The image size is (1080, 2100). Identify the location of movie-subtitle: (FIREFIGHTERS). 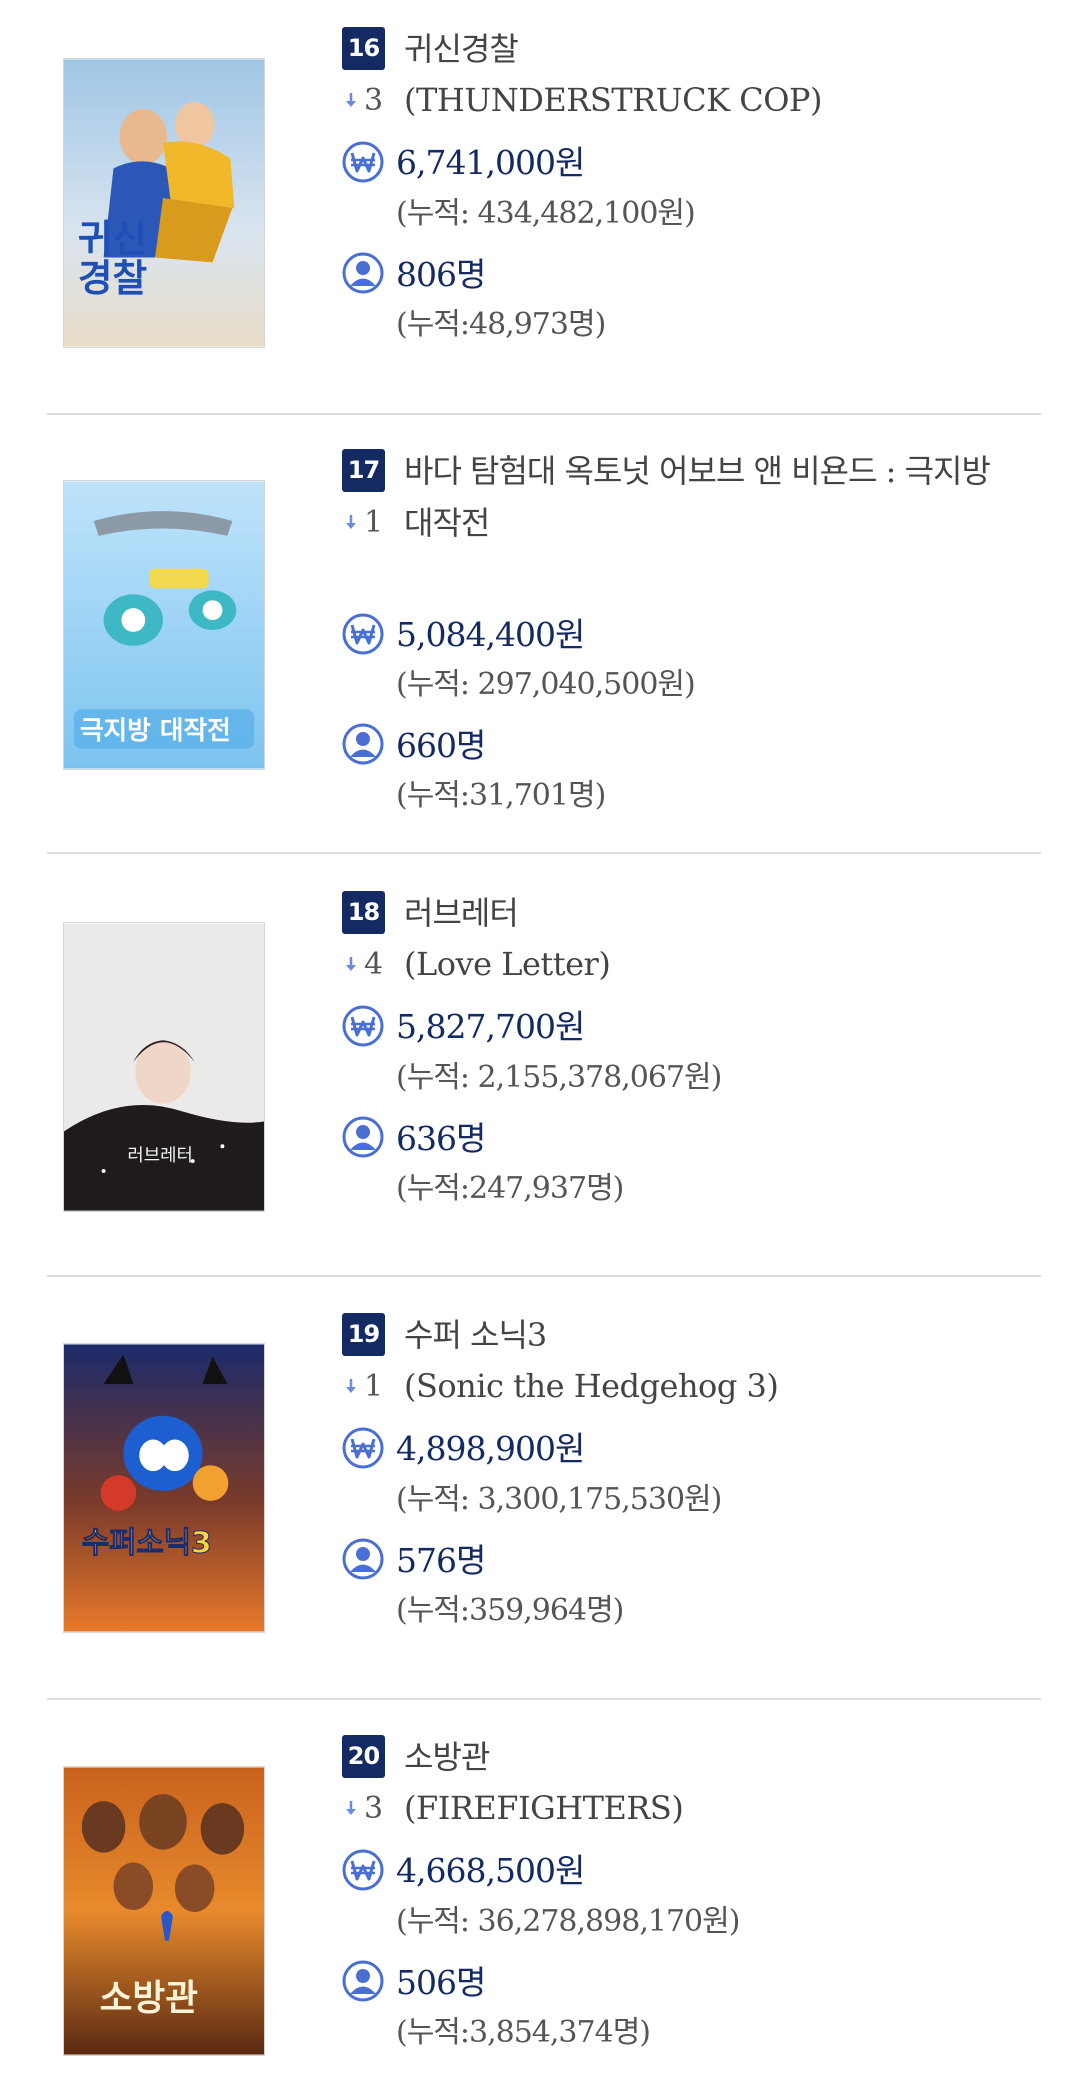
(544, 1808).